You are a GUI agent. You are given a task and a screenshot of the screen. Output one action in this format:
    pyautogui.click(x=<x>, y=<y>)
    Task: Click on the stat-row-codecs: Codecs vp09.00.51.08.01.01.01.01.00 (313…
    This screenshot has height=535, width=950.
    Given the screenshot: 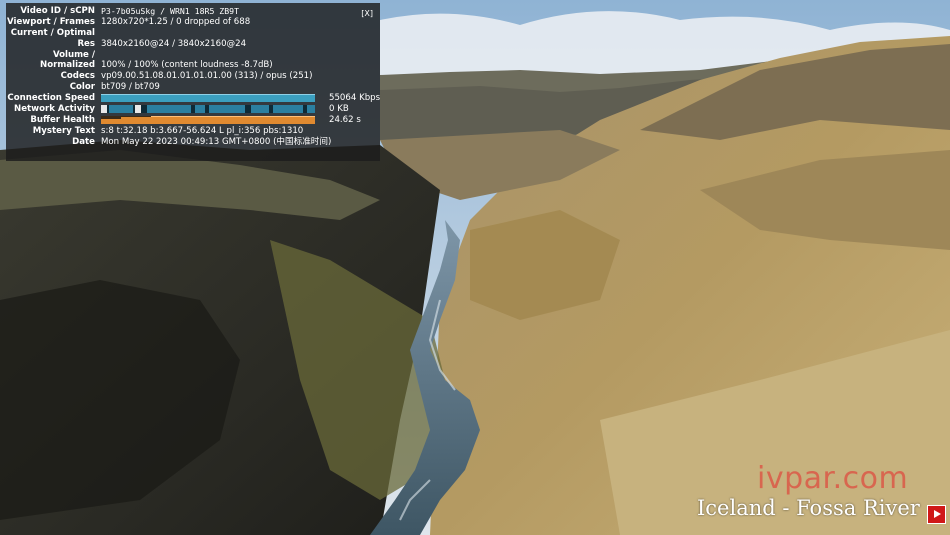 What is the action you would take?
    pyautogui.click(x=193, y=76)
    